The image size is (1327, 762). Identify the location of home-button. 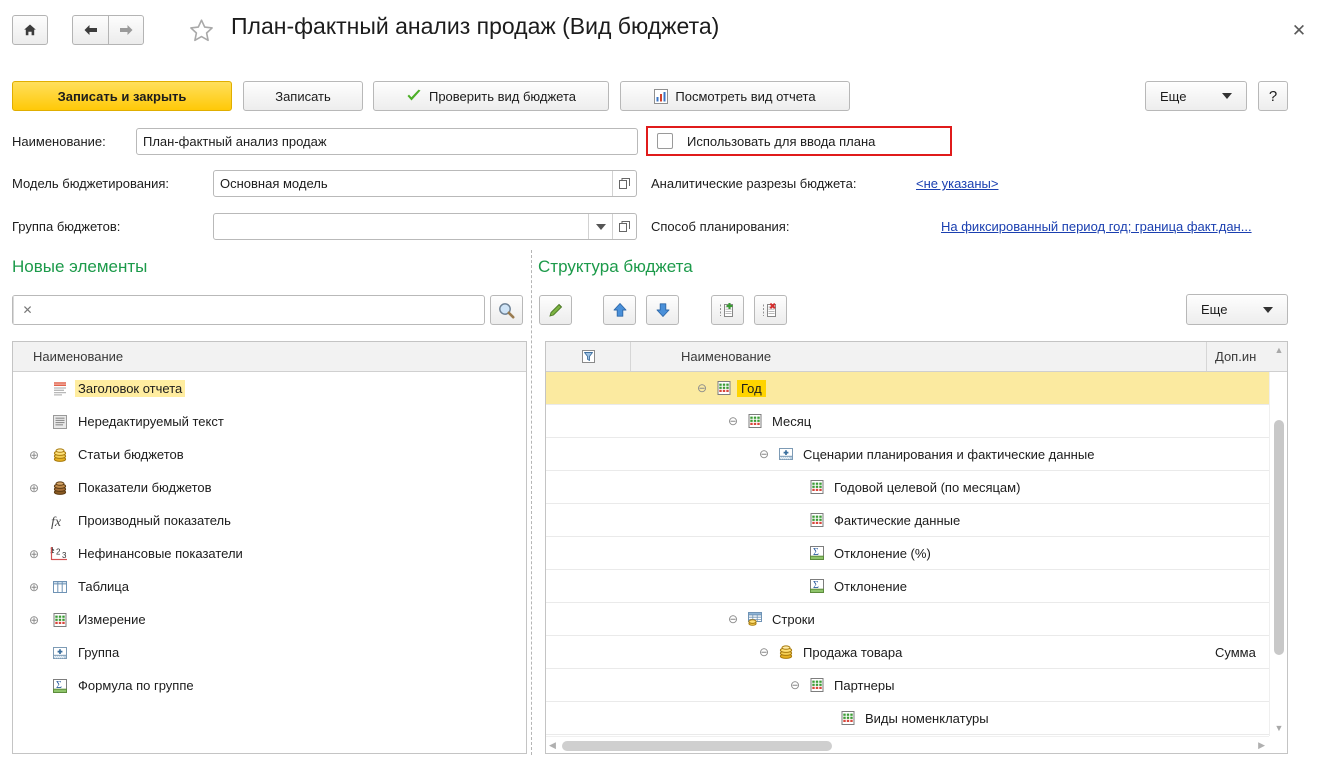
(30, 30).